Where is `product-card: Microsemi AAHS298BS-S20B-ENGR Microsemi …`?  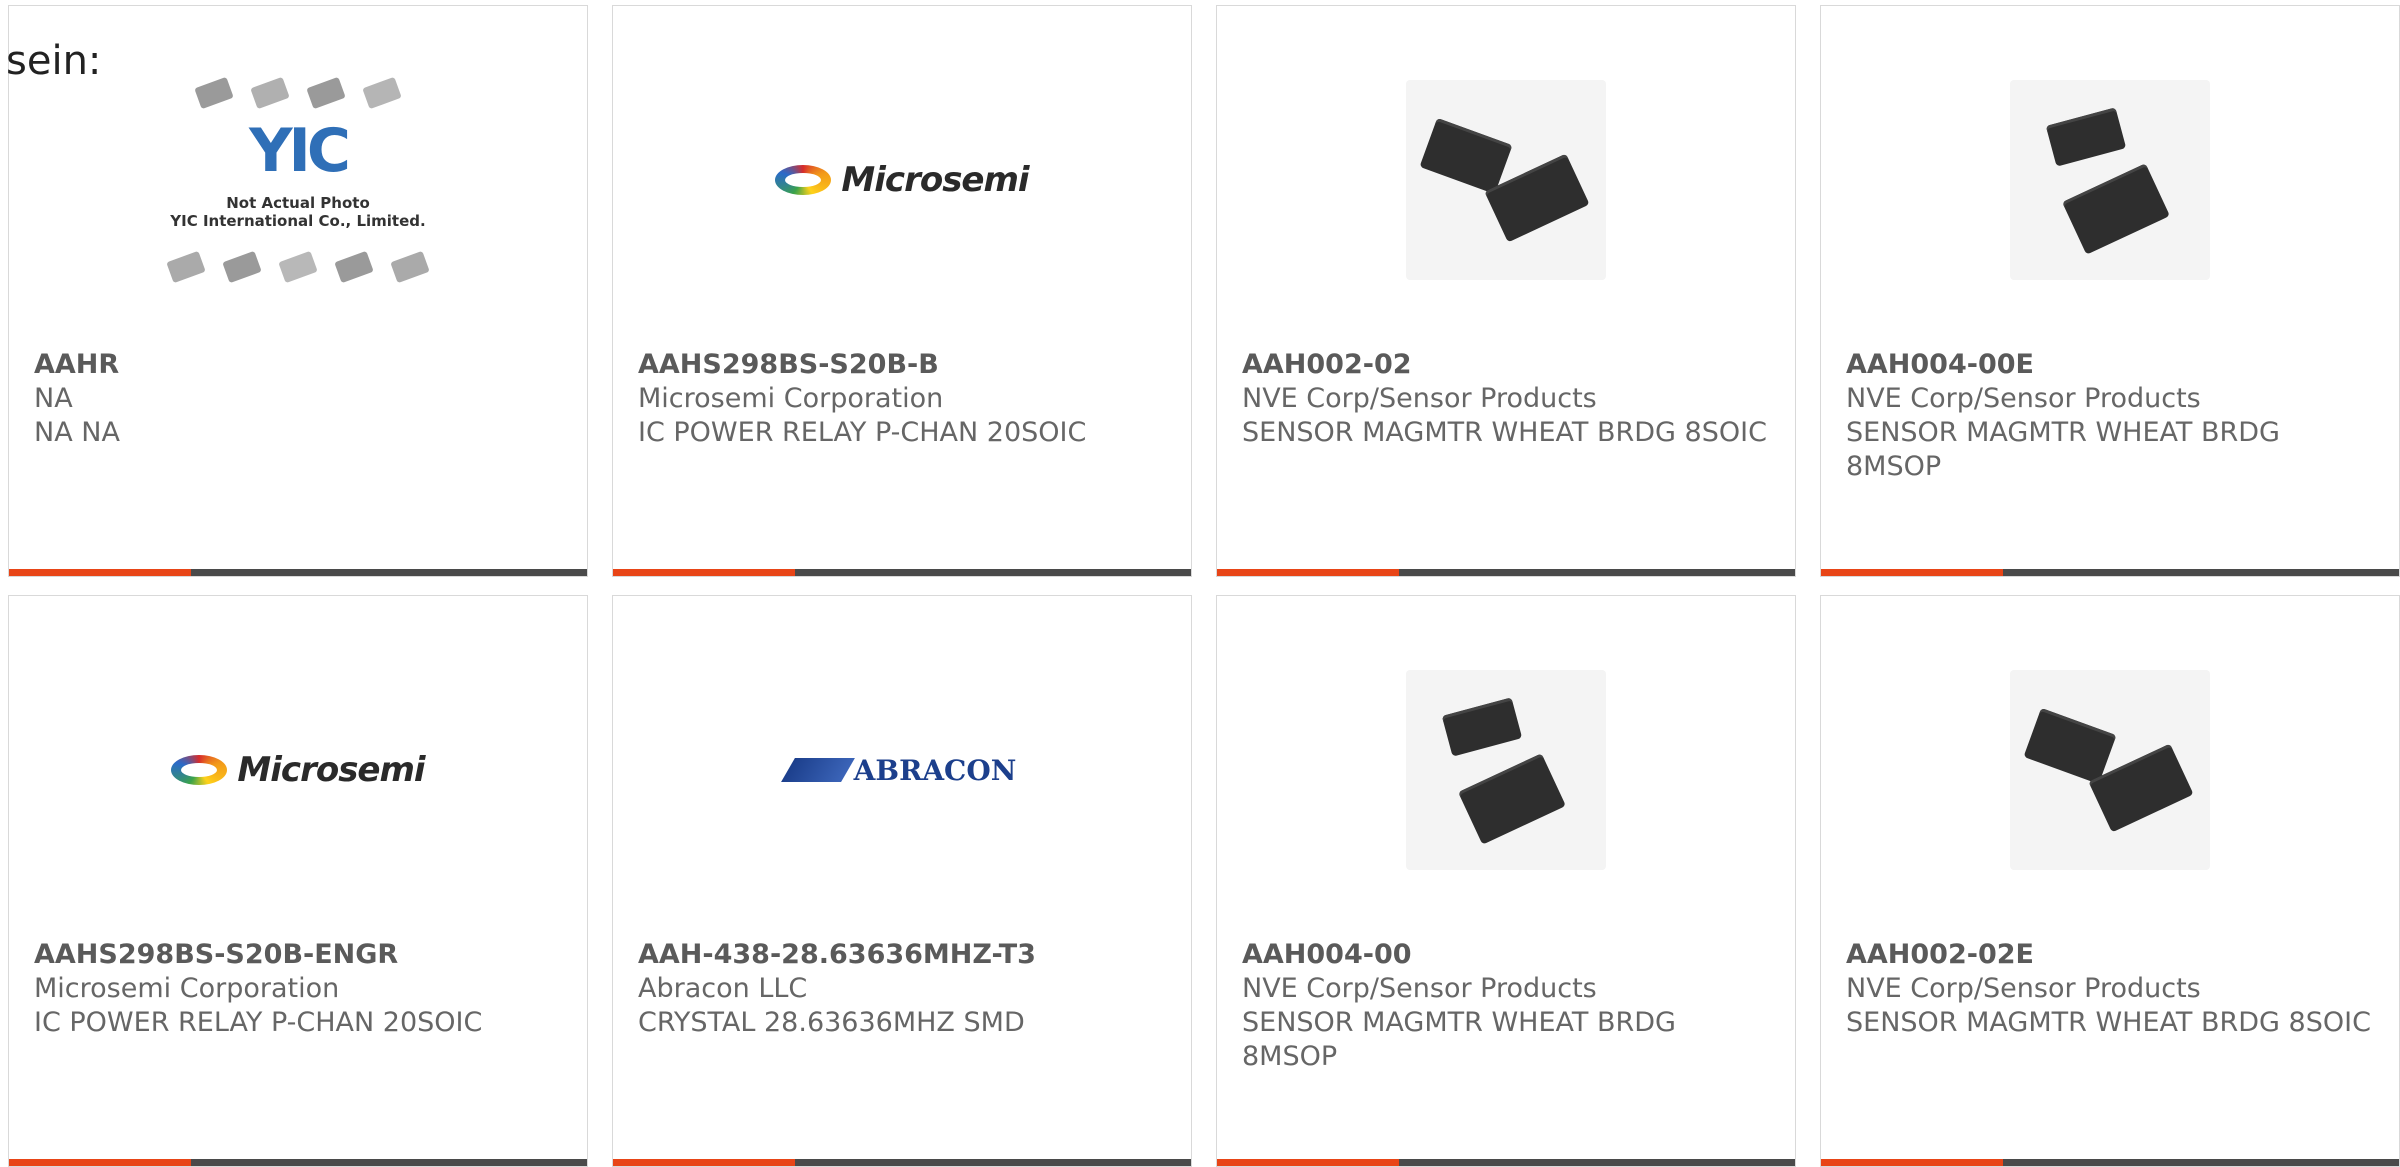
product-card: Microsemi AAHS298BS-S20B-ENGR Microsemi … is located at coordinates (298, 881).